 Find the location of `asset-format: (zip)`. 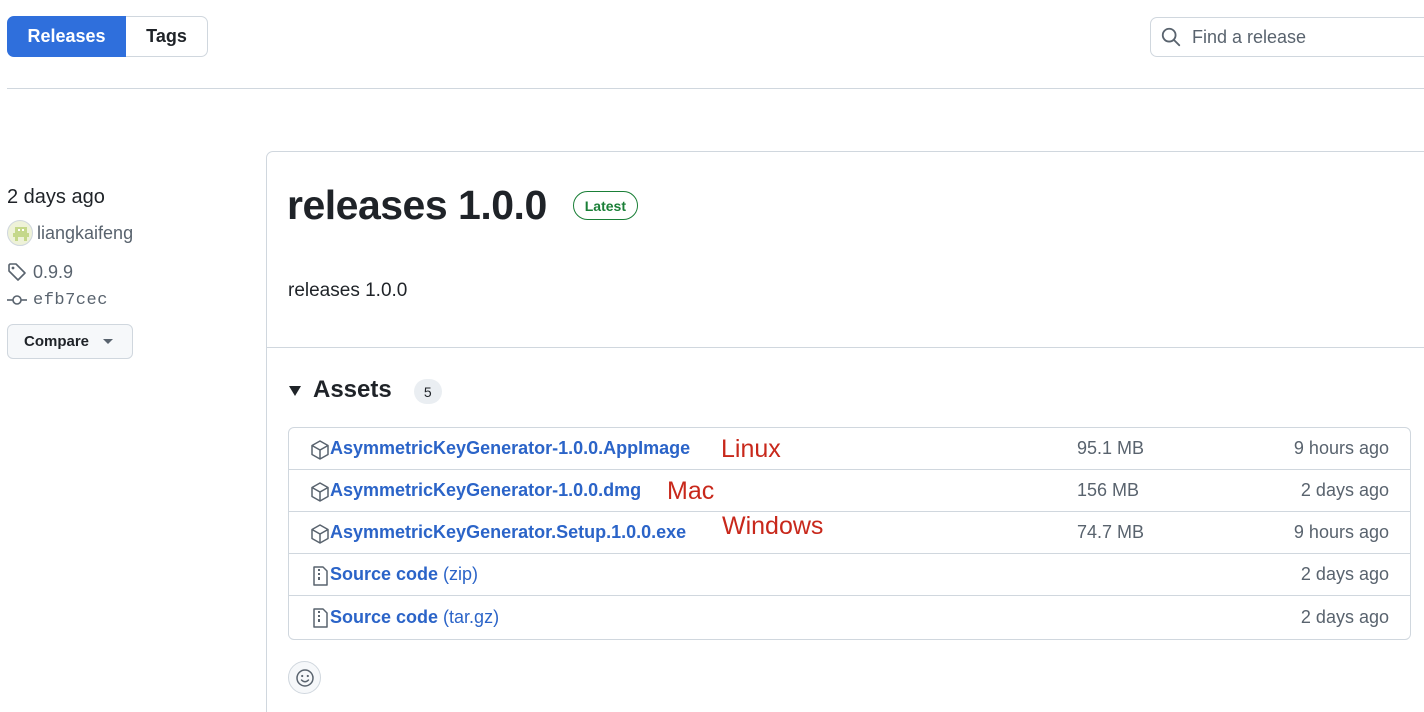

asset-format: (zip) is located at coordinates (458, 574).